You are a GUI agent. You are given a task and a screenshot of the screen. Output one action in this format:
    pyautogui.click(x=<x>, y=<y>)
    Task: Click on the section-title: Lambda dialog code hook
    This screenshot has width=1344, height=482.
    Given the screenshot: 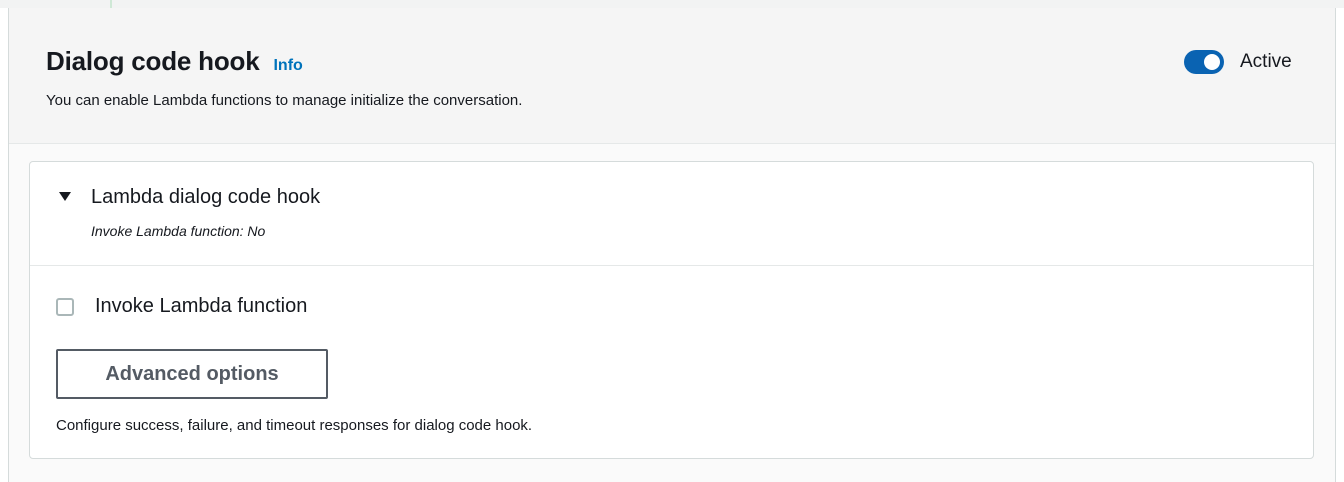 What is the action you would take?
    pyautogui.click(x=205, y=197)
    